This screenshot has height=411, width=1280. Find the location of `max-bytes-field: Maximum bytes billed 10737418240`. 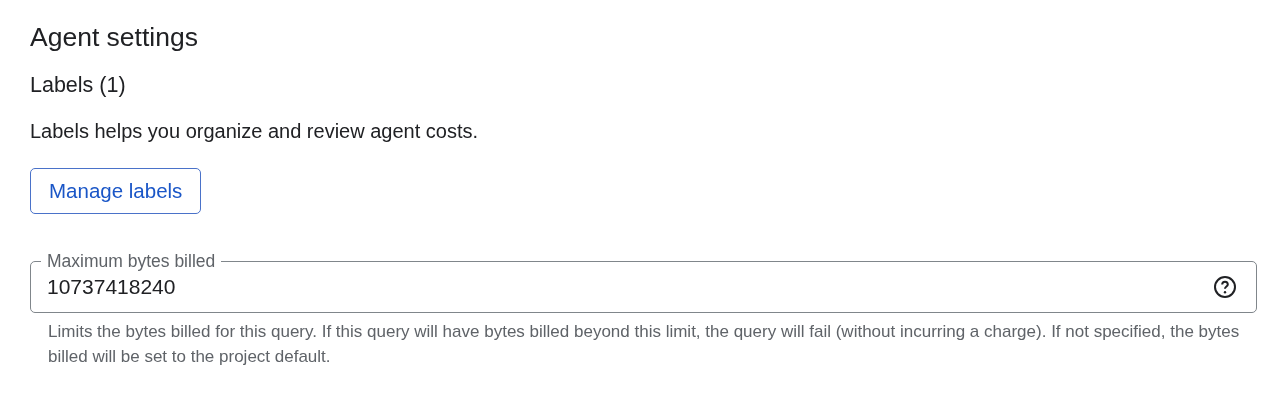

max-bytes-field: Maximum bytes billed 10737418240 is located at coordinates (643, 283).